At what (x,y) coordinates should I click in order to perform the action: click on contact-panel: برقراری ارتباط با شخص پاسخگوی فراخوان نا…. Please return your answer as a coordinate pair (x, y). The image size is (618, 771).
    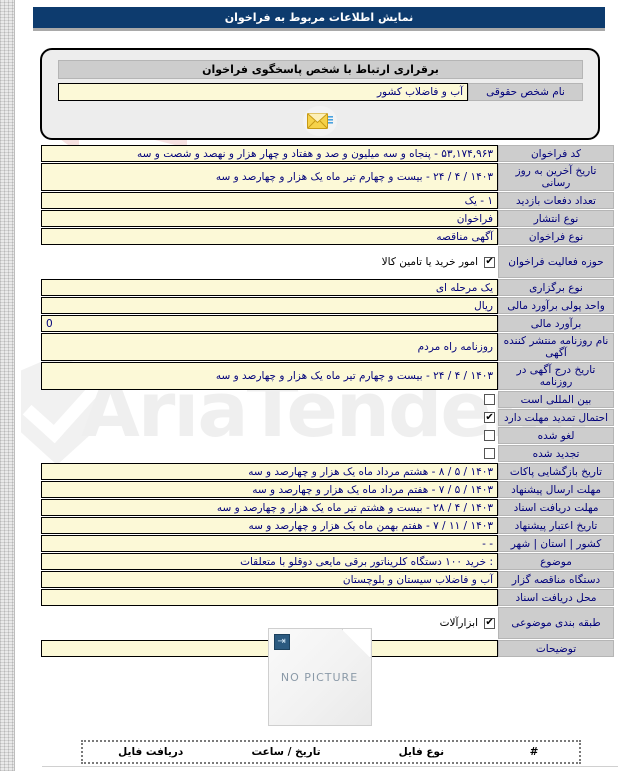
    Looking at the image, I should click on (320, 94).